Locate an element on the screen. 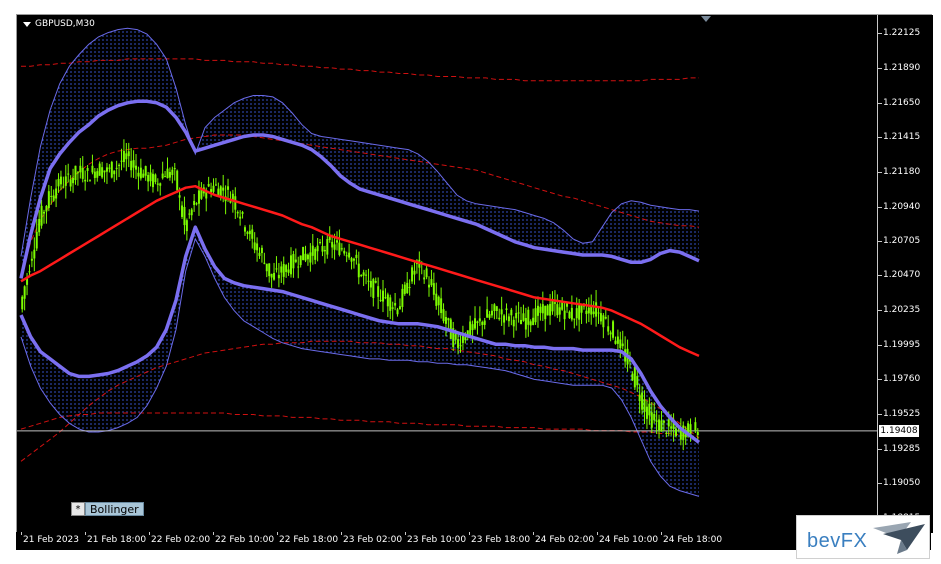 The width and height of the screenshot is (941, 564). price-tick-label: 1.19995 is located at coordinates (902, 344).